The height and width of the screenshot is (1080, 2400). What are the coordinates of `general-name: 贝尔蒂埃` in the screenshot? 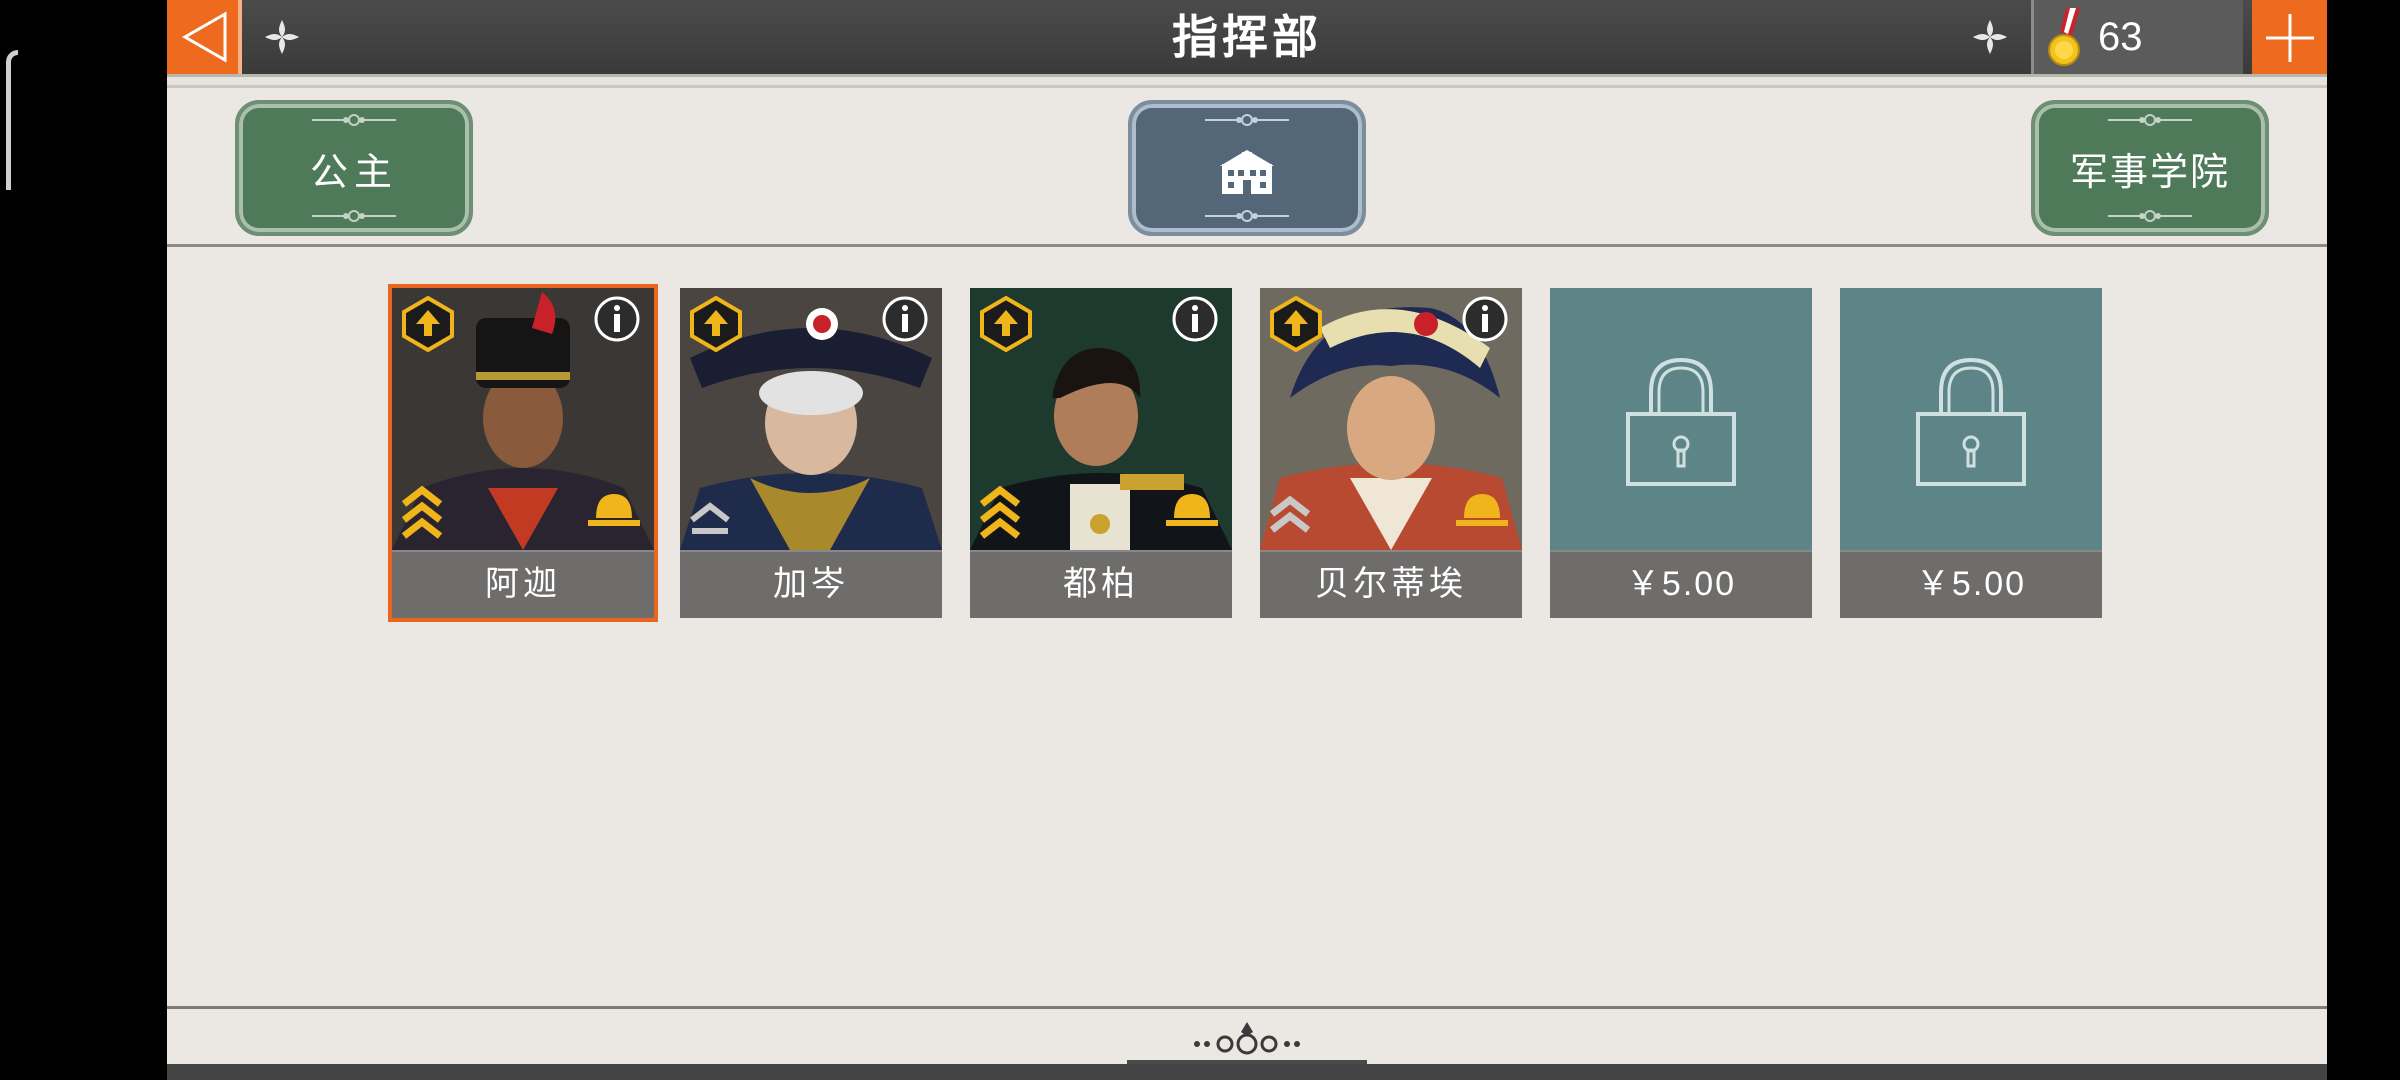 It's located at (1391, 584).